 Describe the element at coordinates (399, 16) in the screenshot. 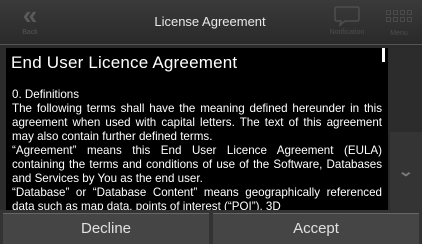

I see `grid-menu-icon` at that location.